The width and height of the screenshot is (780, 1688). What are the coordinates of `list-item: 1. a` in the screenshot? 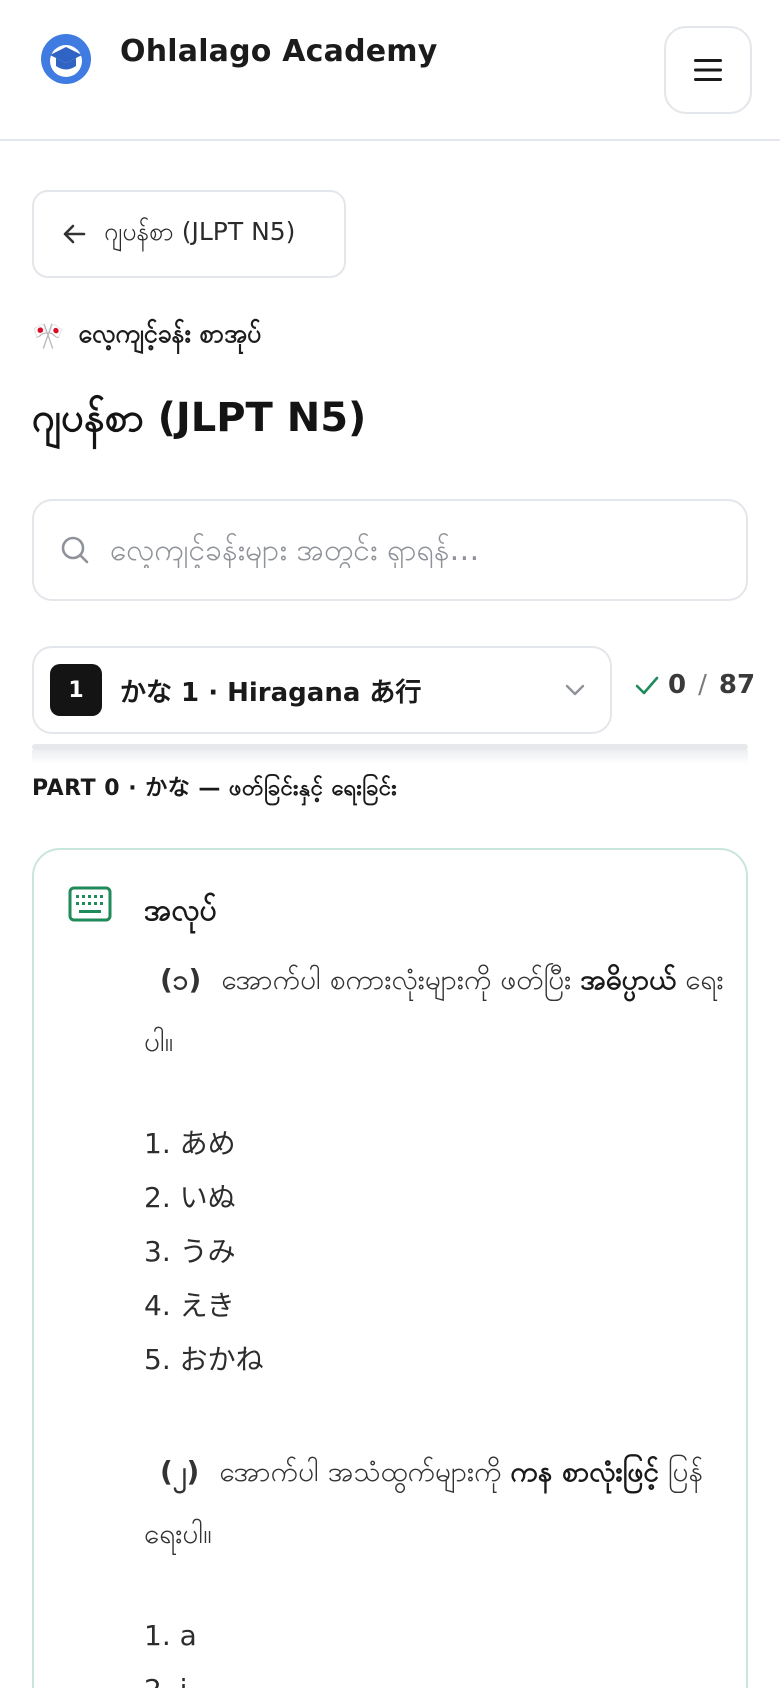 It's located at (170, 1635).